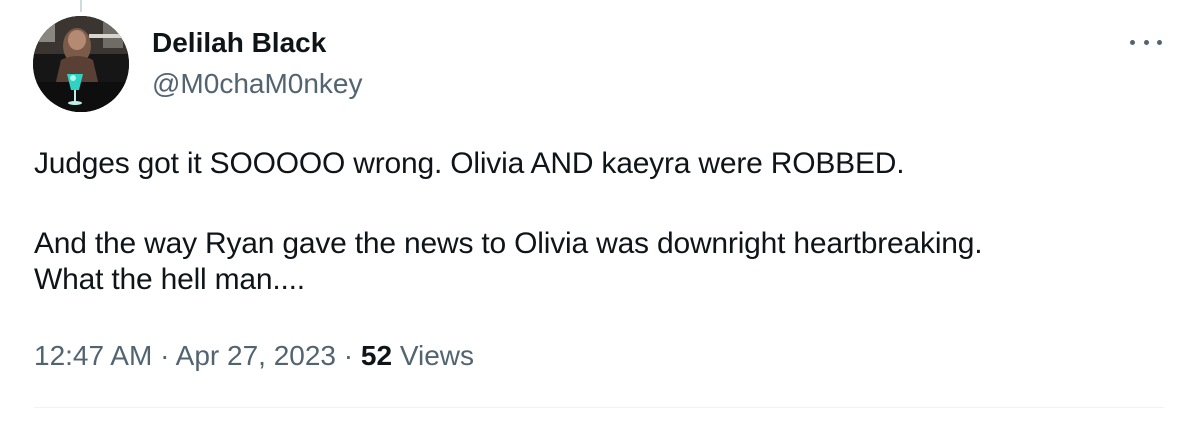 Image resolution: width=1188 pixels, height=446 pixels. I want to click on divider, so click(599, 407).